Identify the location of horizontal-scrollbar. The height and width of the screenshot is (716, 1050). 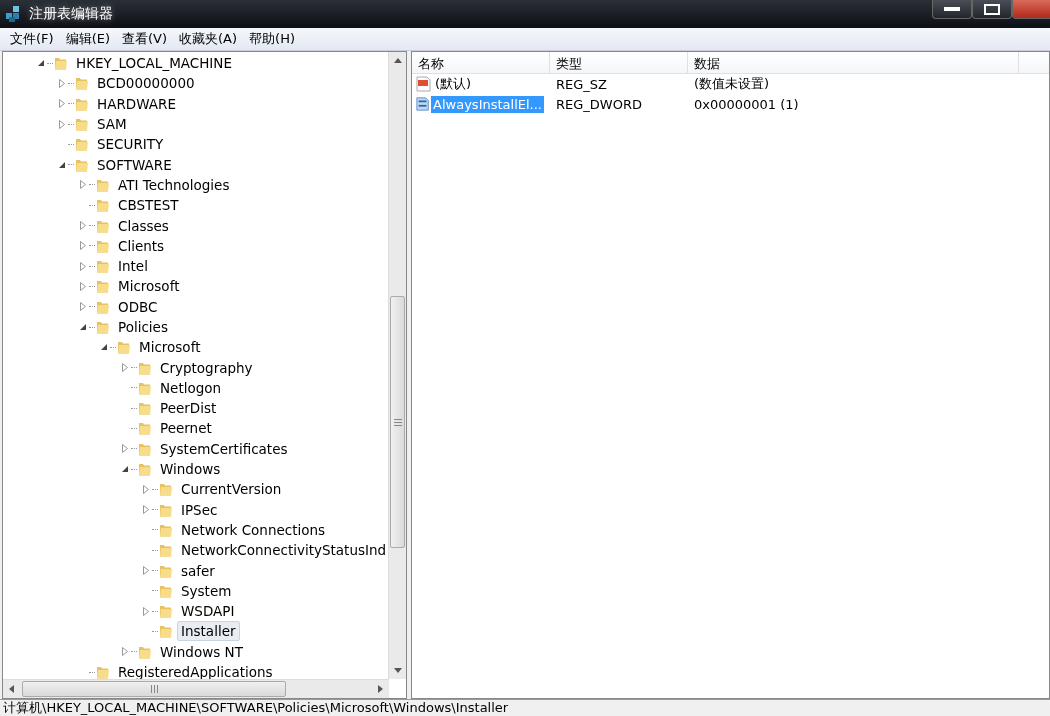
(196, 688).